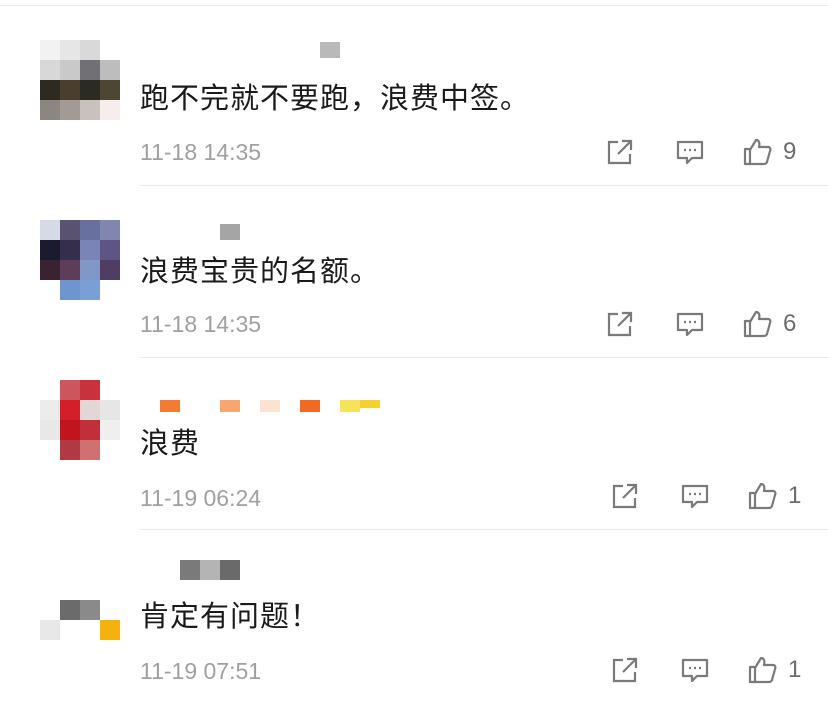 The height and width of the screenshot is (705, 828). I want to click on comment-text: 浪费, so click(170, 443).